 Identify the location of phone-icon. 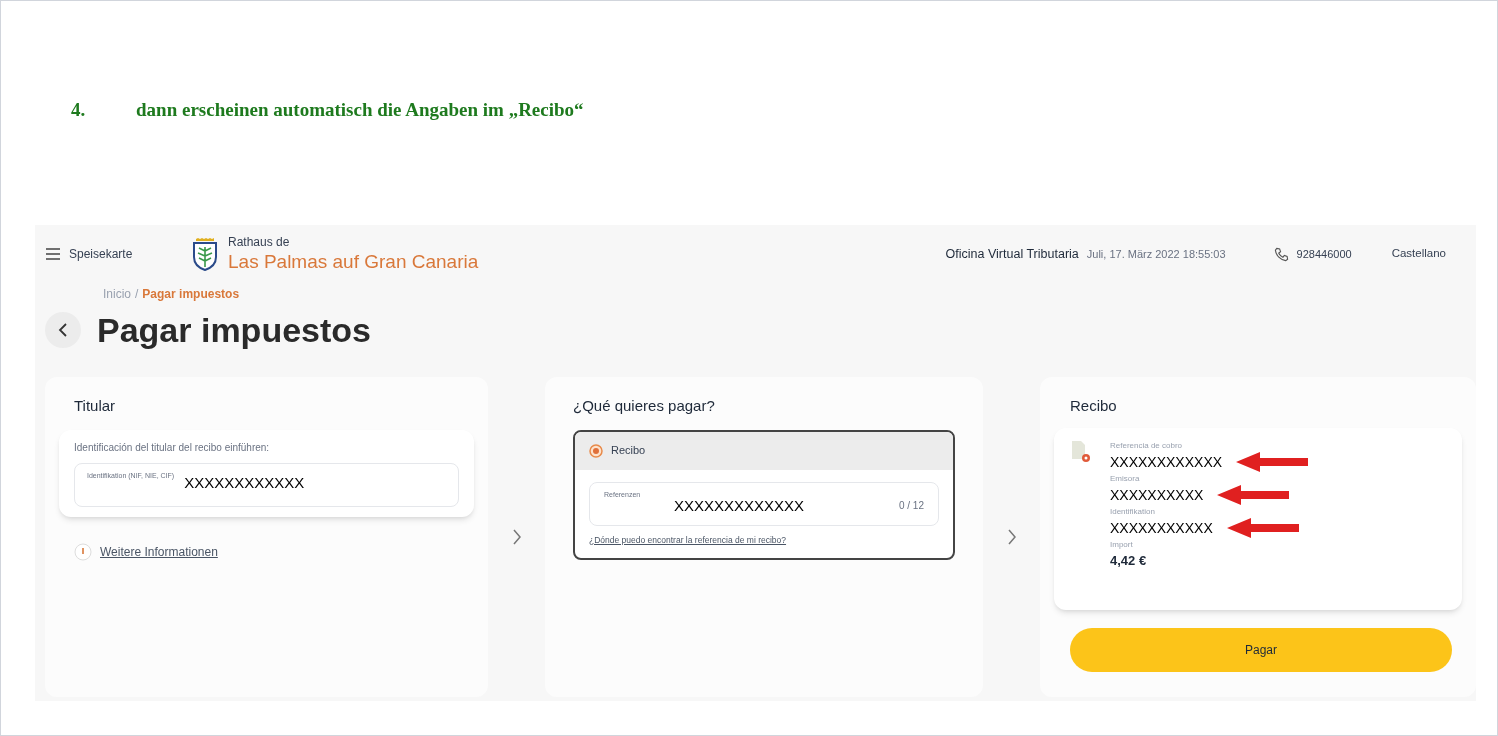
(1281, 254).